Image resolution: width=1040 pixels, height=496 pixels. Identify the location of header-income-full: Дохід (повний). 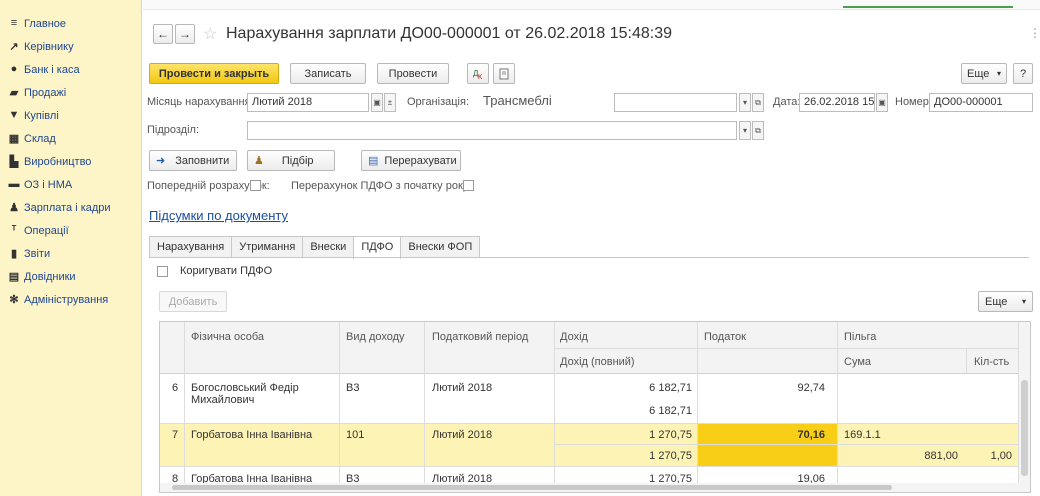
(597, 362).